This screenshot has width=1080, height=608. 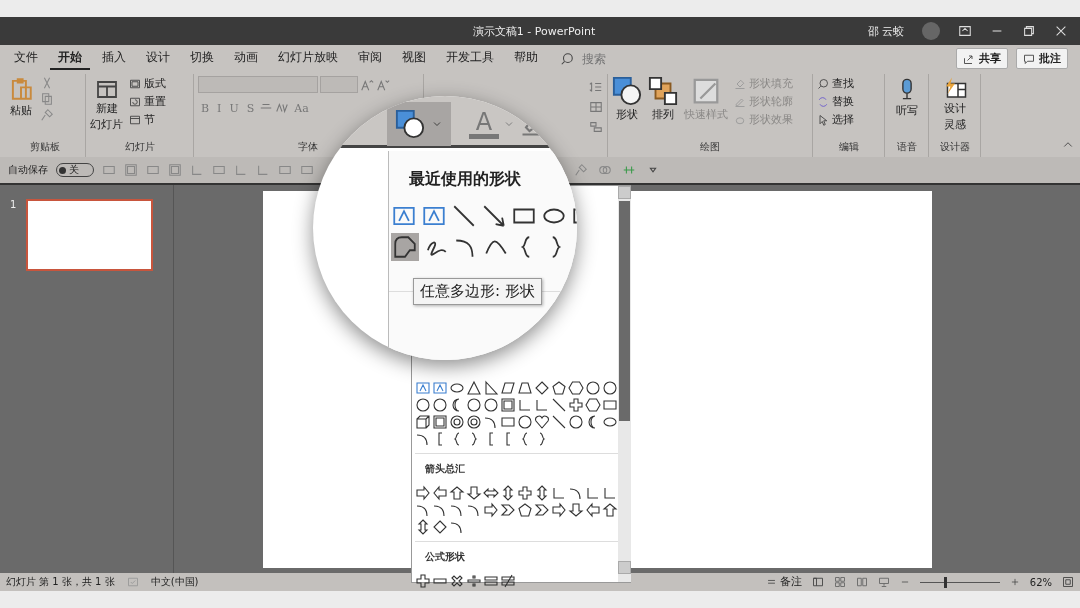 I want to click on tooltip: 任意多边形: 形状, so click(x=477, y=291).